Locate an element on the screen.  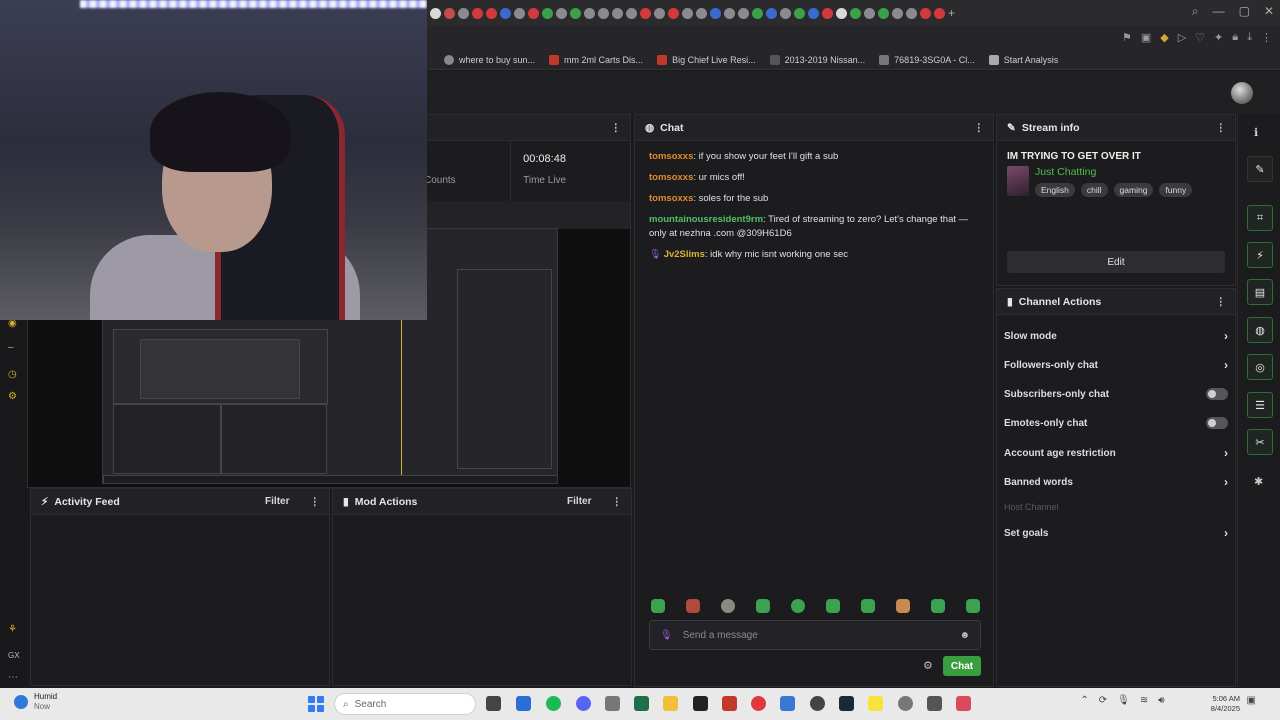
download-icon: ⤓ is located at coordinates (1249, 37).